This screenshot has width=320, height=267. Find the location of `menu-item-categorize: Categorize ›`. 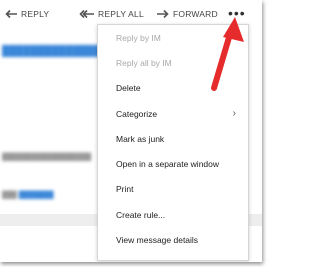

menu-item-categorize: Categorize › is located at coordinates (173, 114).